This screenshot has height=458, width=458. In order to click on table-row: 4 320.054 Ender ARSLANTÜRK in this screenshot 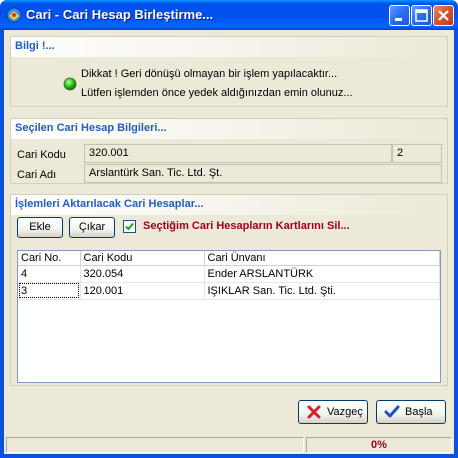, I will do `click(229, 274)`.